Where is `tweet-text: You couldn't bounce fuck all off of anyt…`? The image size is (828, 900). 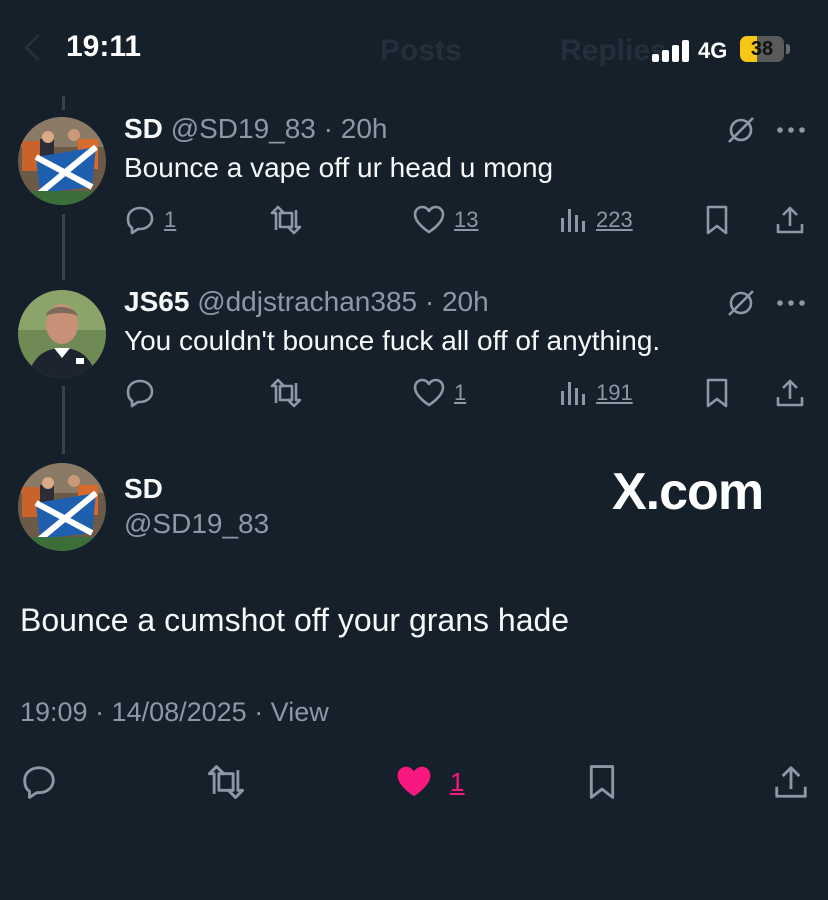 tweet-text: You couldn't bounce fuck all off of anyt… is located at coordinates (392, 340).